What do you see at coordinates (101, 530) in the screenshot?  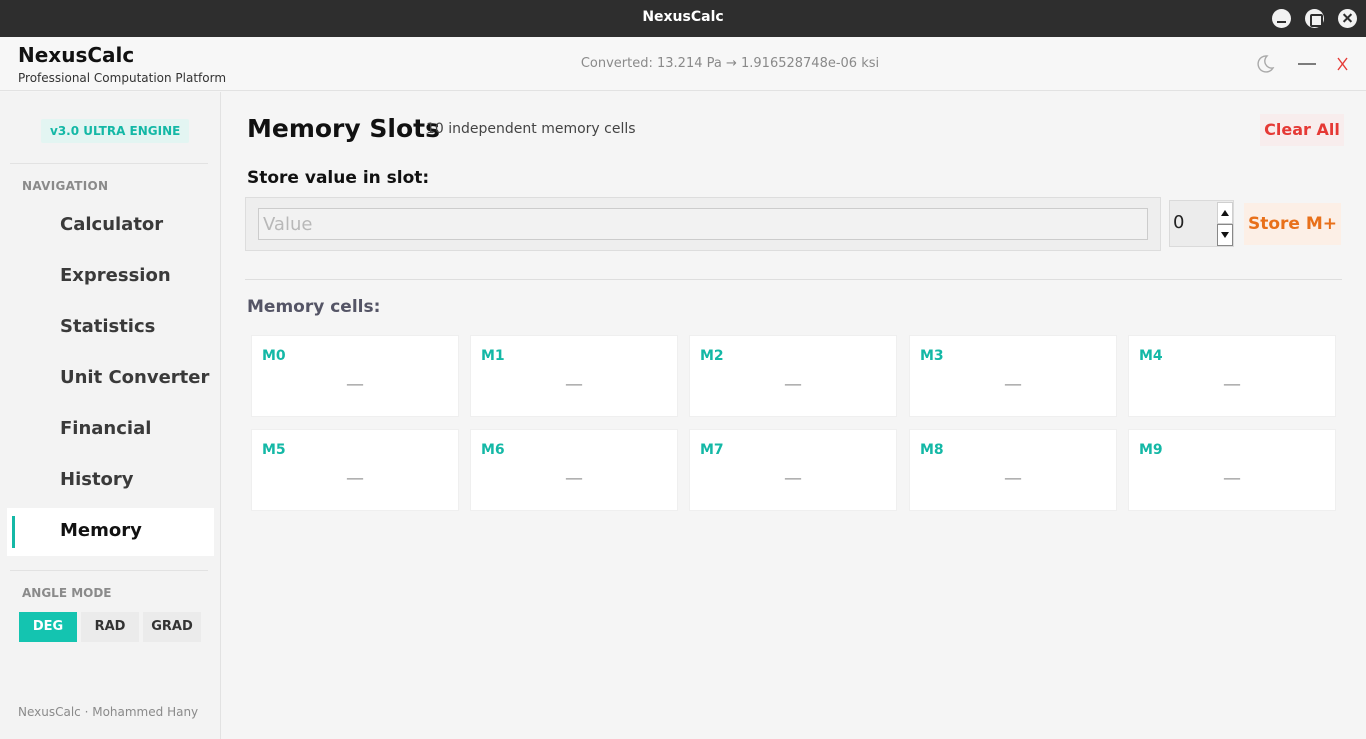 I see `sidebar-item-label: Memory` at bounding box center [101, 530].